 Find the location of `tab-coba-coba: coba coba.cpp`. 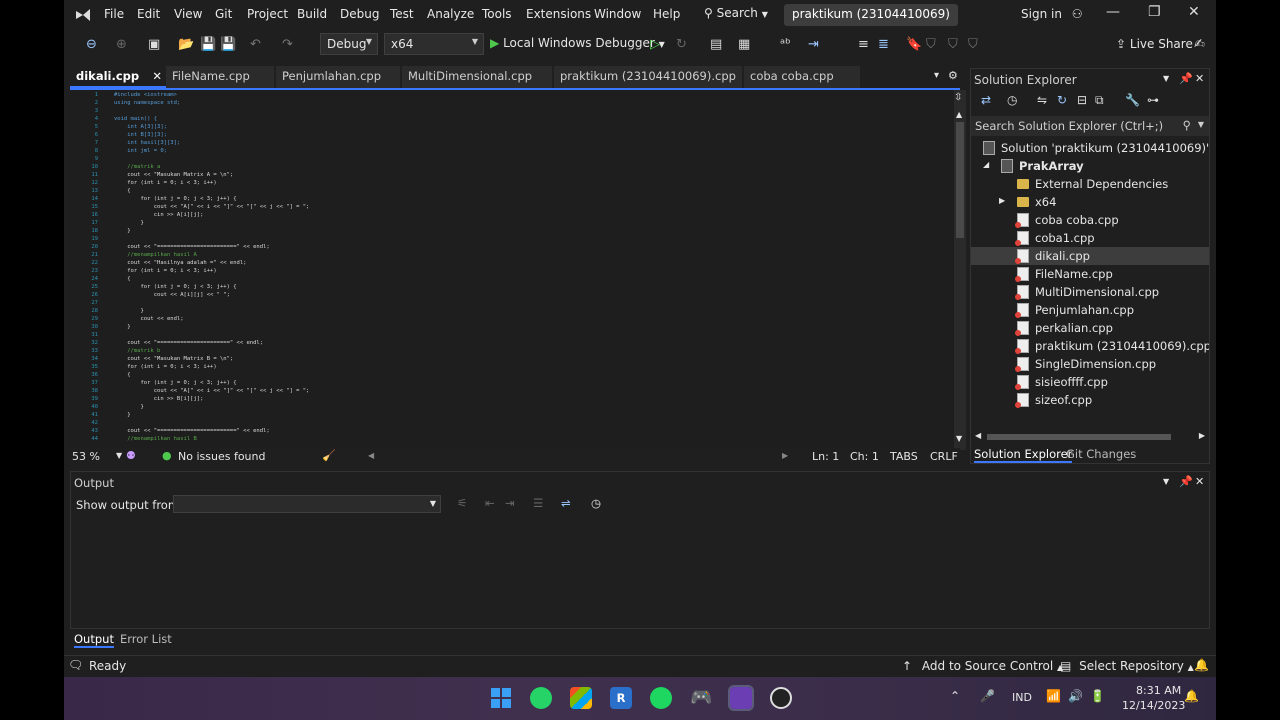

tab-coba-coba: coba coba.cpp is located at coordinates (802, 77).